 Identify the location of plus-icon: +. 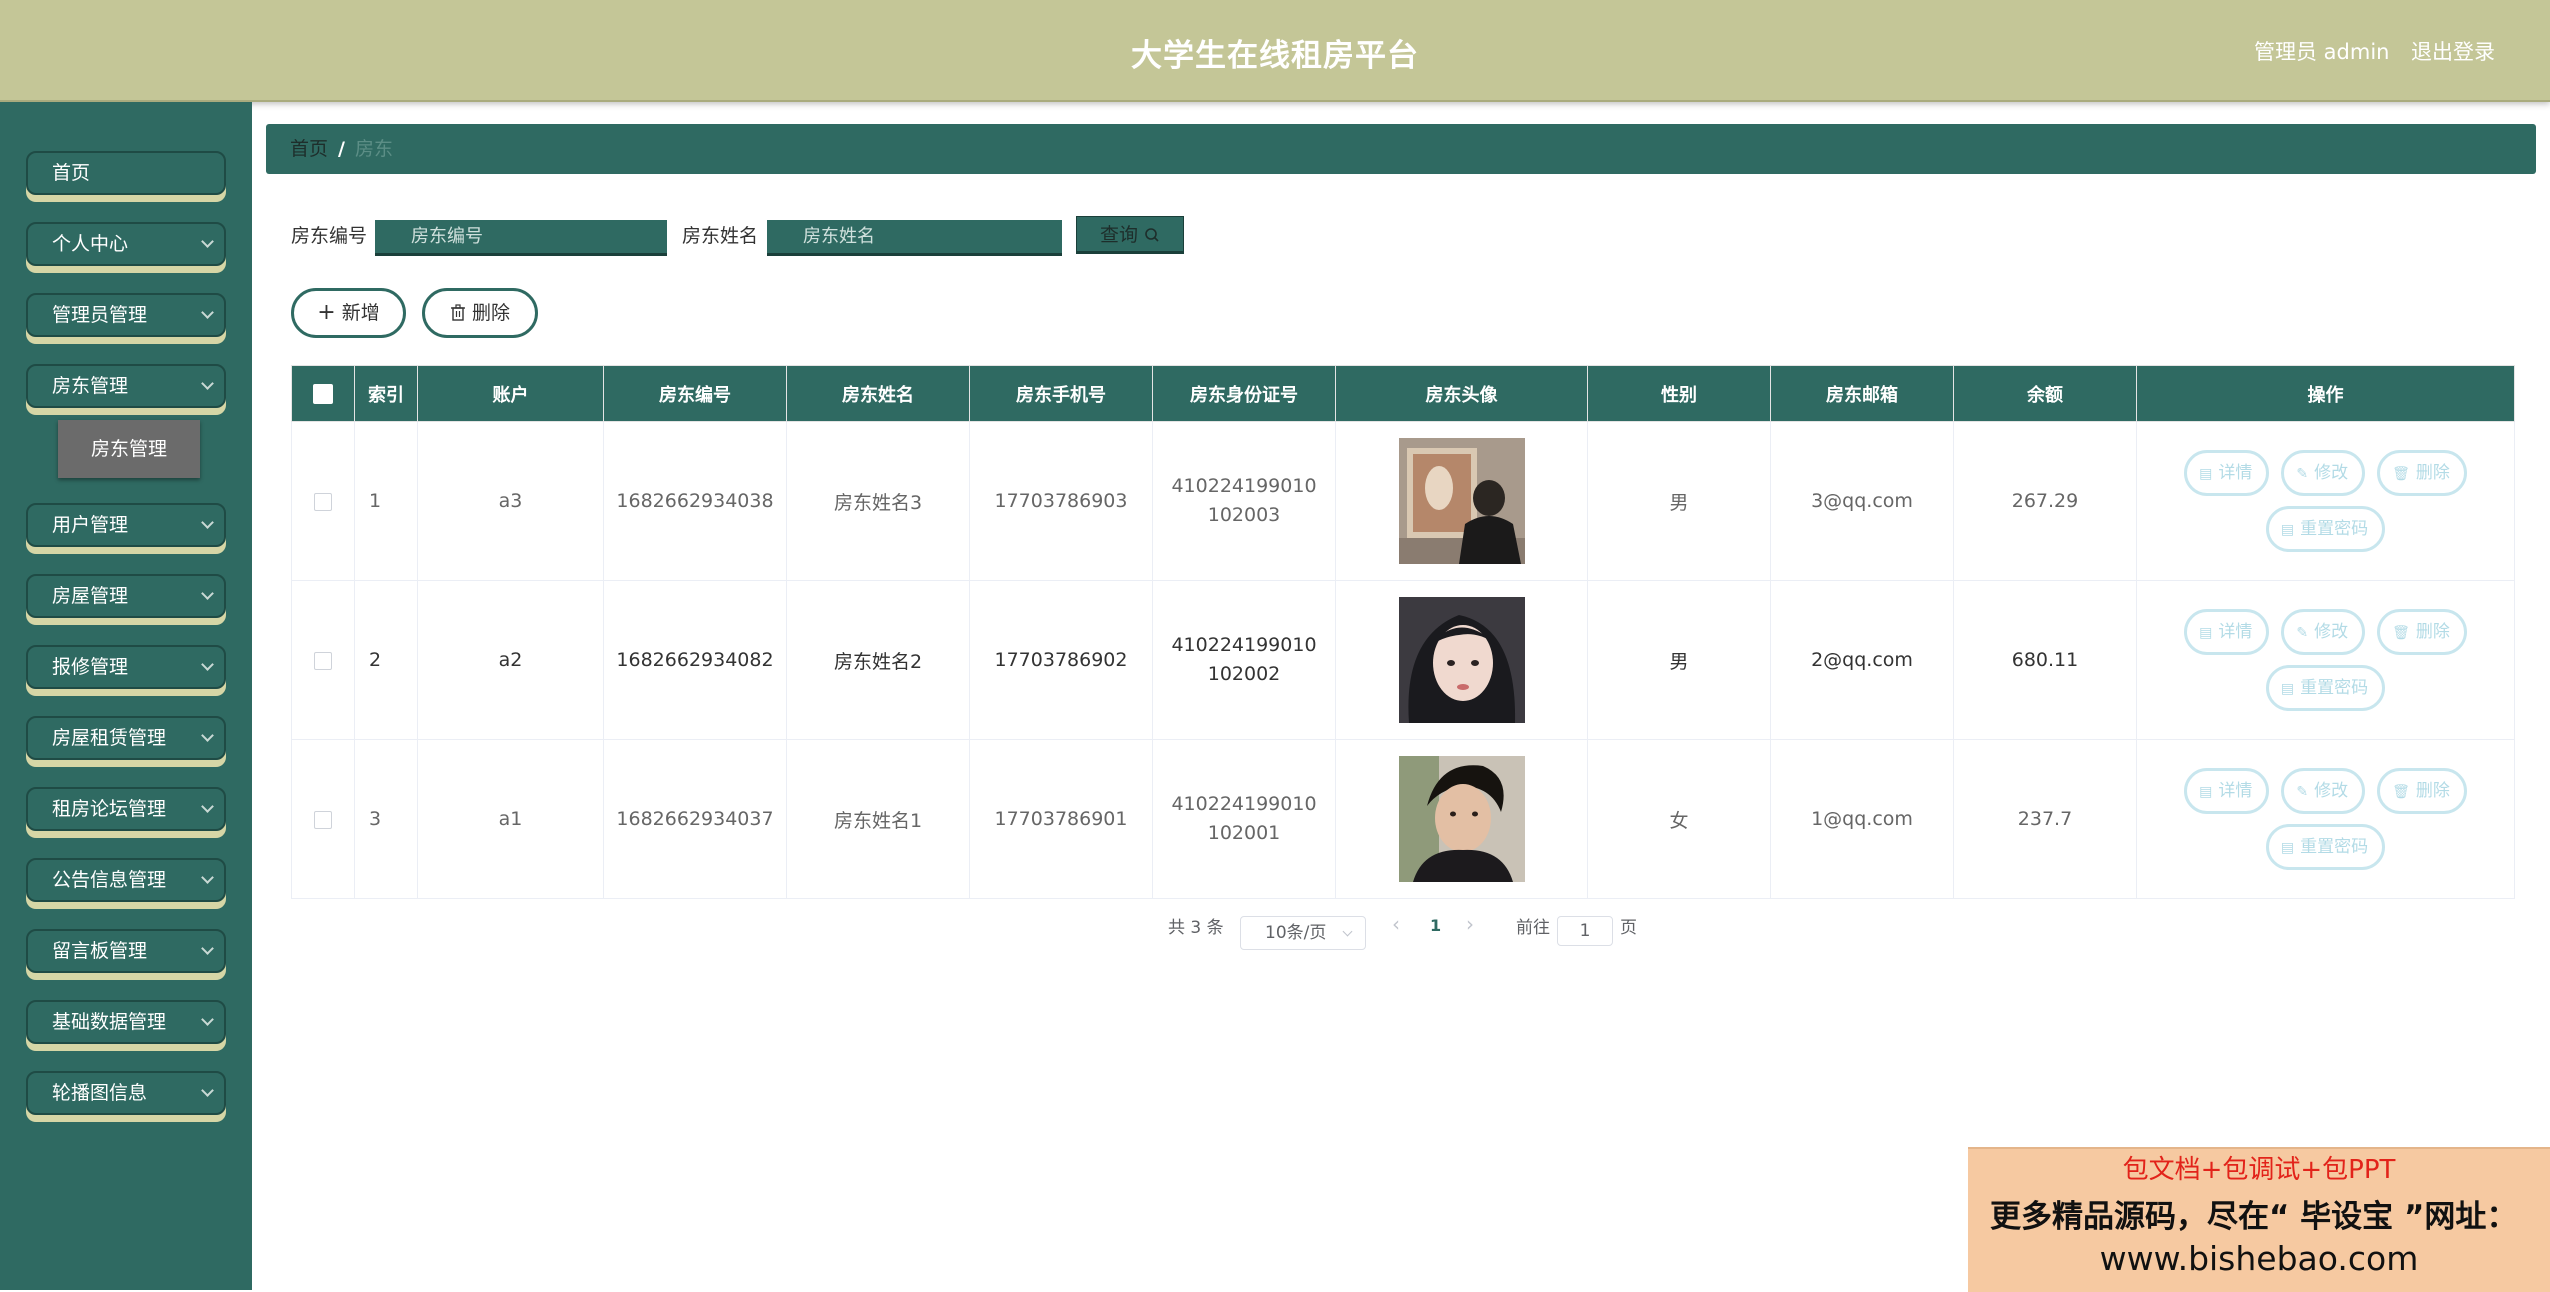
(326, 312).